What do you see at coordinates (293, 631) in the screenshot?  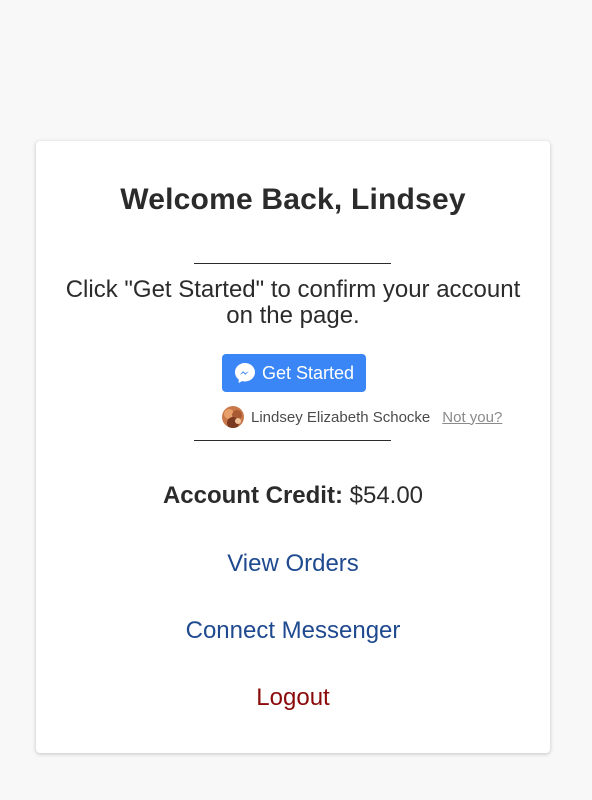 I see `connect-messenger-link: Connect Messenger` at bounding box center [293, 631].